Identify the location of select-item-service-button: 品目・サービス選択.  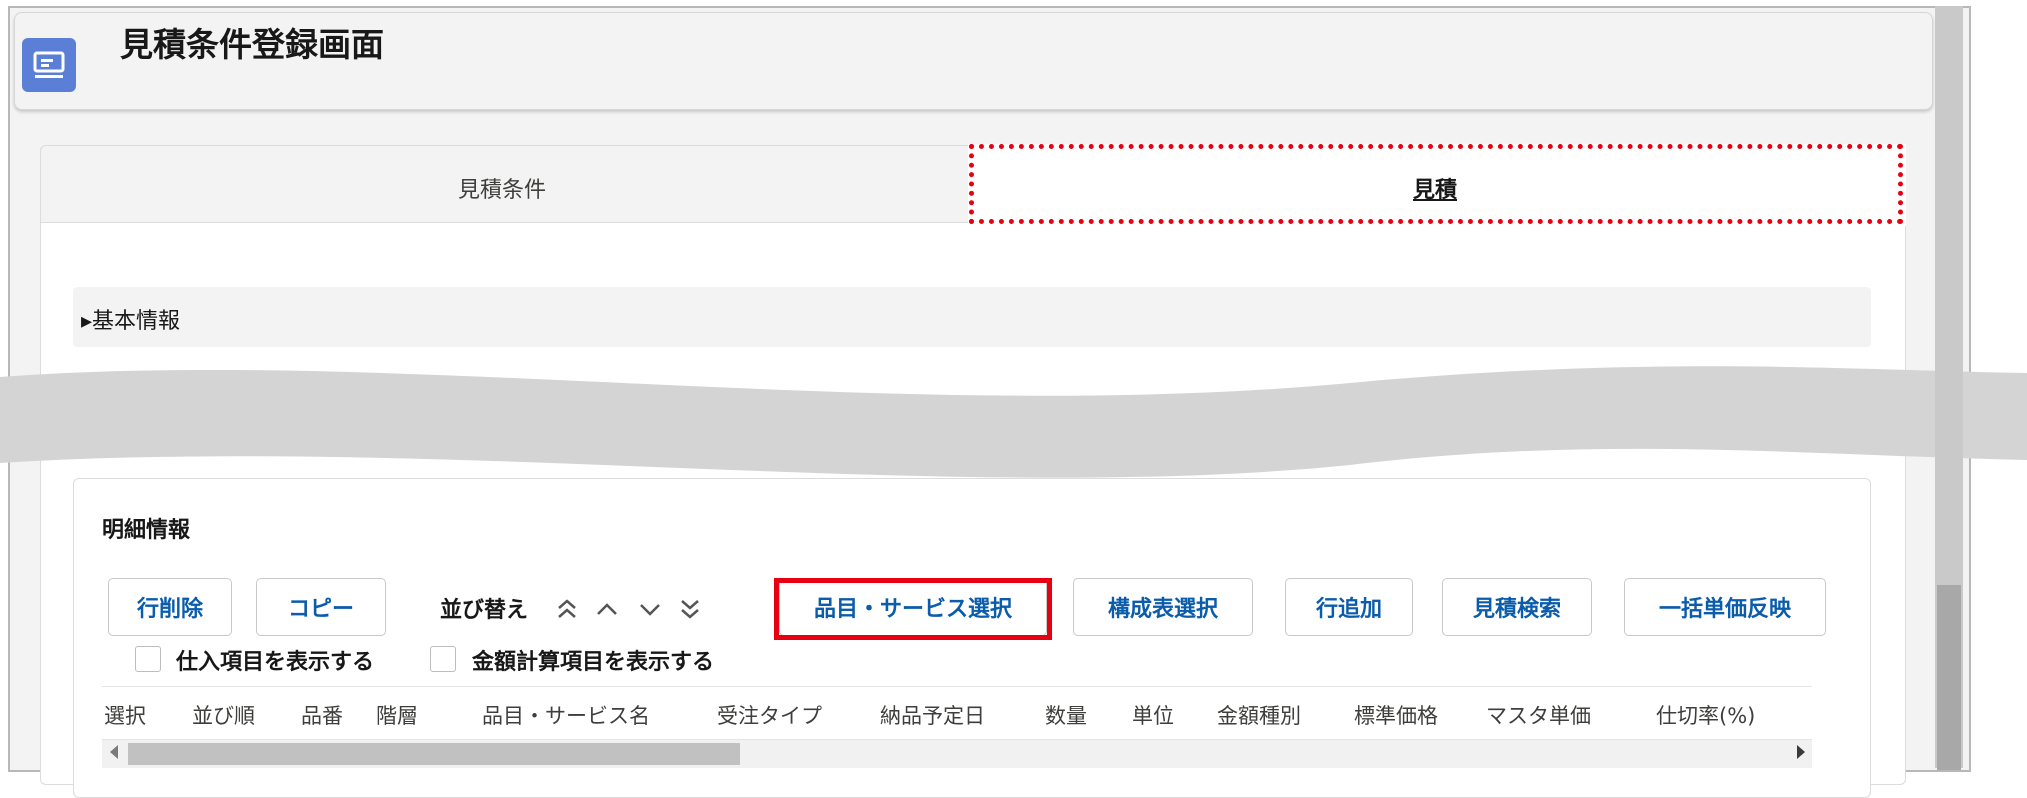
(913, 607).